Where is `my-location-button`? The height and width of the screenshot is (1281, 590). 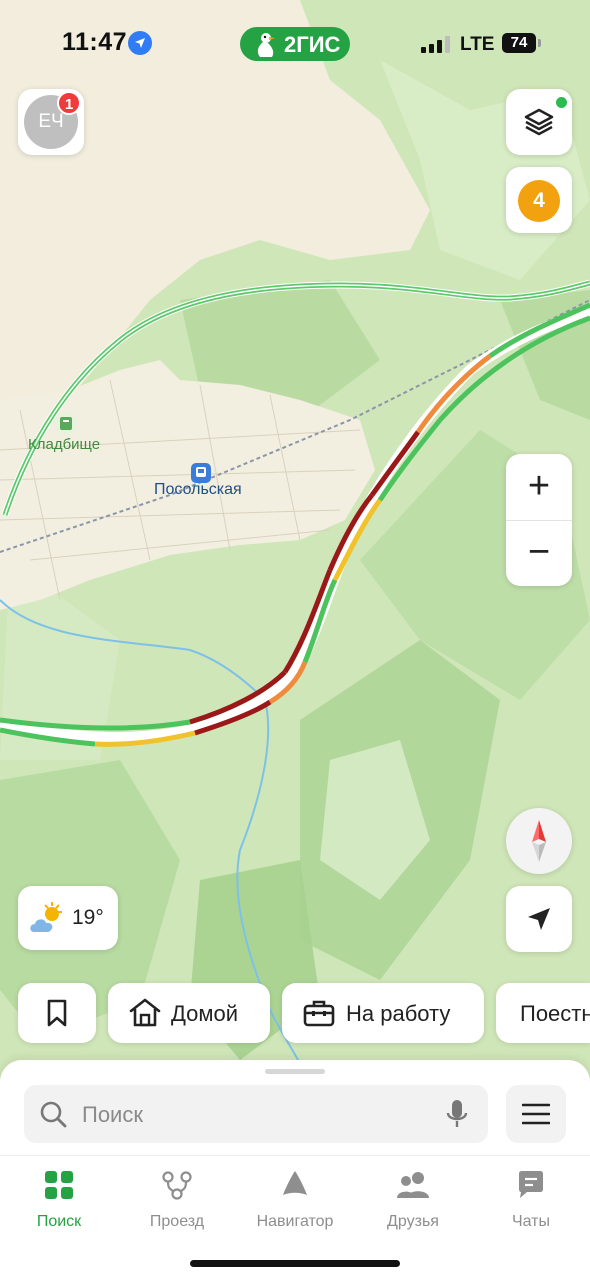
my-location-button is located at coordinates (539, 919).